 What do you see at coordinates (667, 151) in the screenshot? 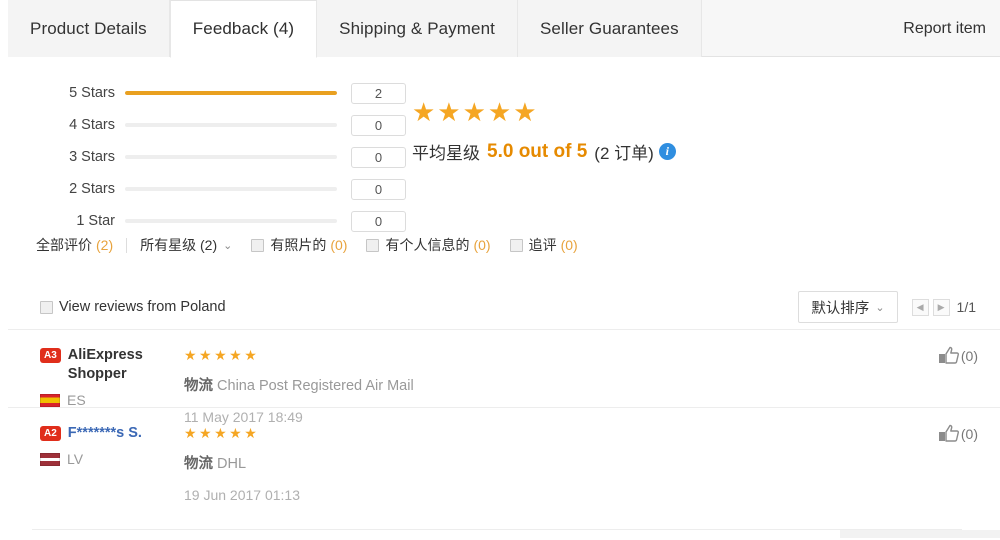
I see `info-icon: i` at bounding box center [667, 151].